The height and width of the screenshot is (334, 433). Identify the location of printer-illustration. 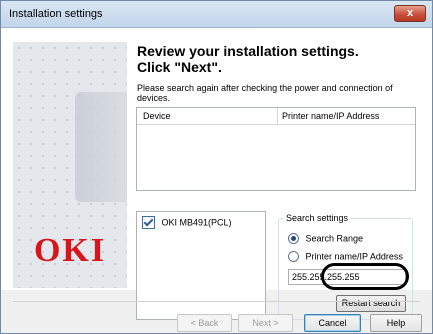
(101, 147).